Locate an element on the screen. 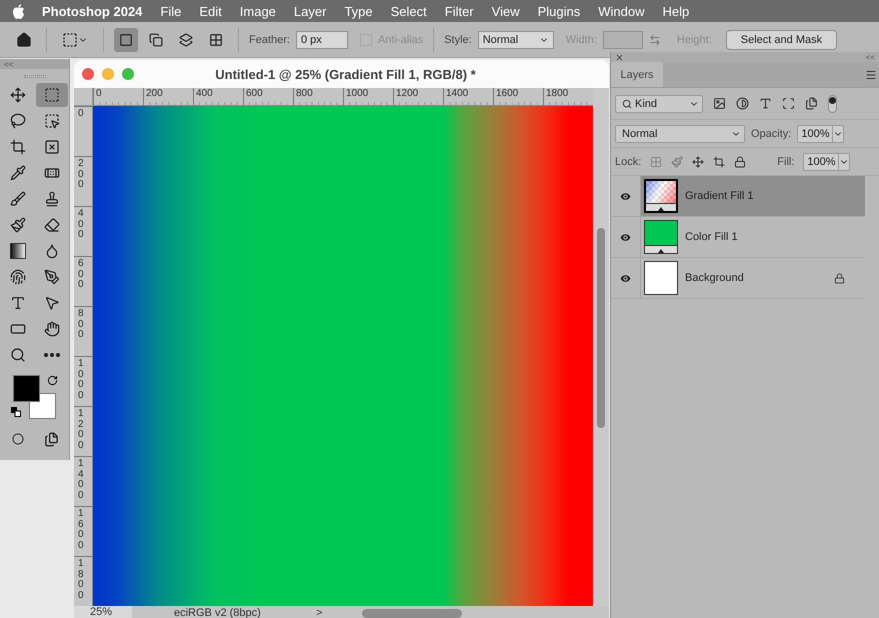  lock-all-icon is located at coordinates (740, 162).